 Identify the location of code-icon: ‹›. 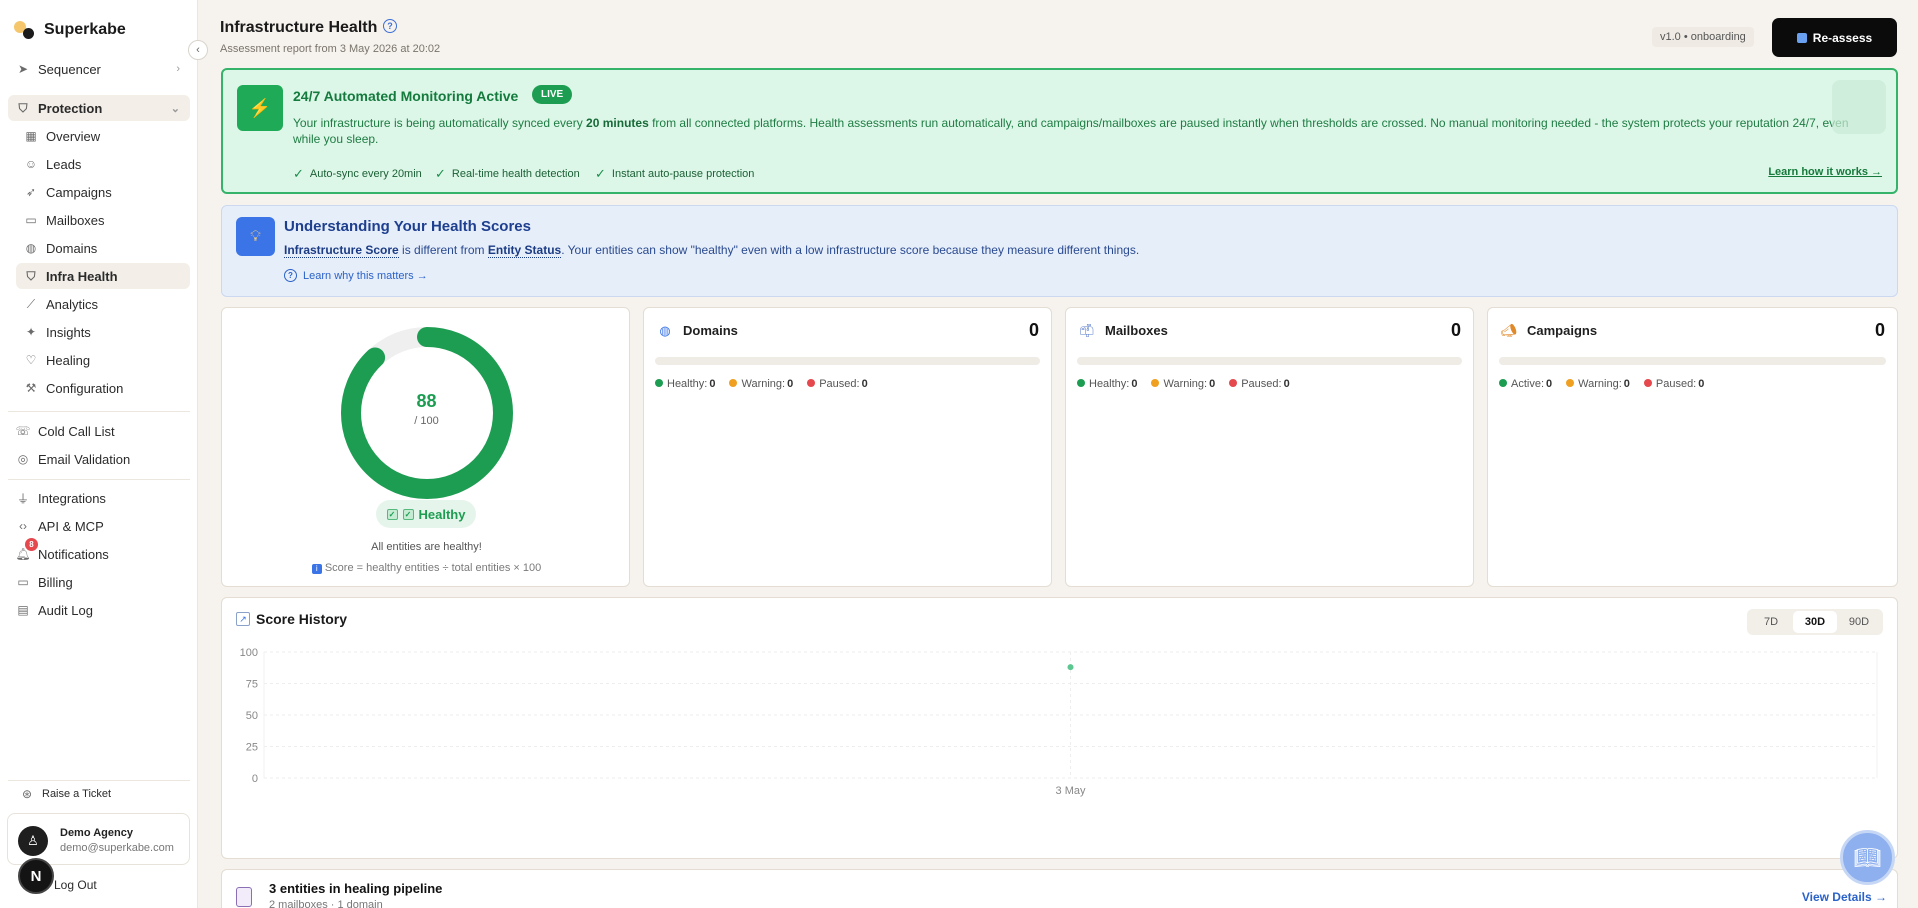
(23, 526).